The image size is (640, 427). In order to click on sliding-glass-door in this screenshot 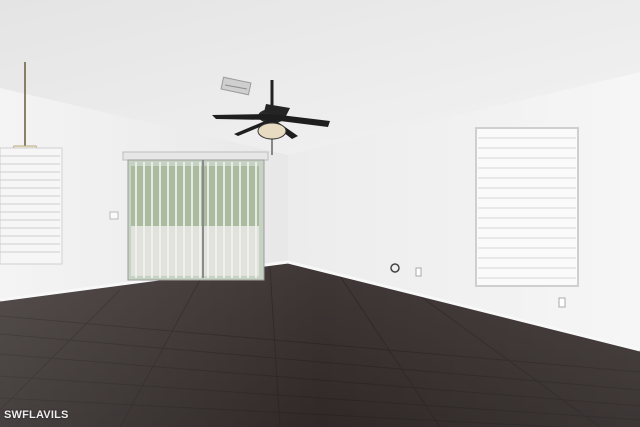, I will do `click(195, 216)`.